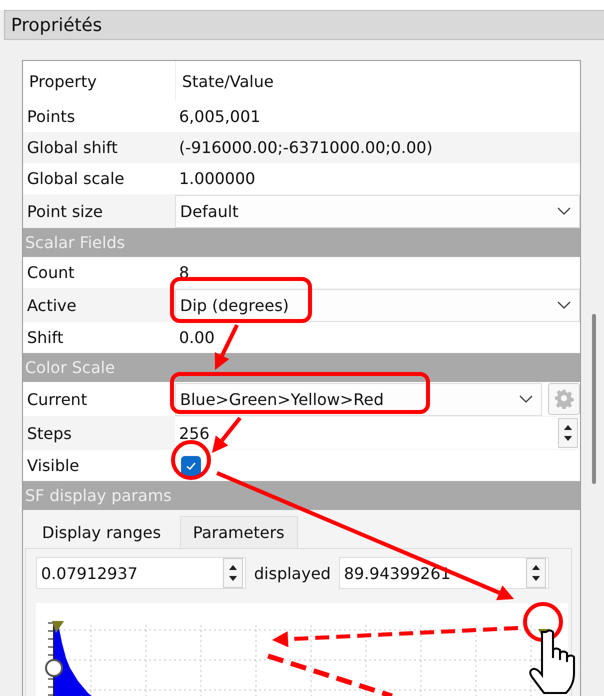 The height and width of the screenshot is (696, 604). What do you see at coordinates (301, 242) in the screenshot?
I see `section-header: Scalar Fields` at bounding box center [301, 242].